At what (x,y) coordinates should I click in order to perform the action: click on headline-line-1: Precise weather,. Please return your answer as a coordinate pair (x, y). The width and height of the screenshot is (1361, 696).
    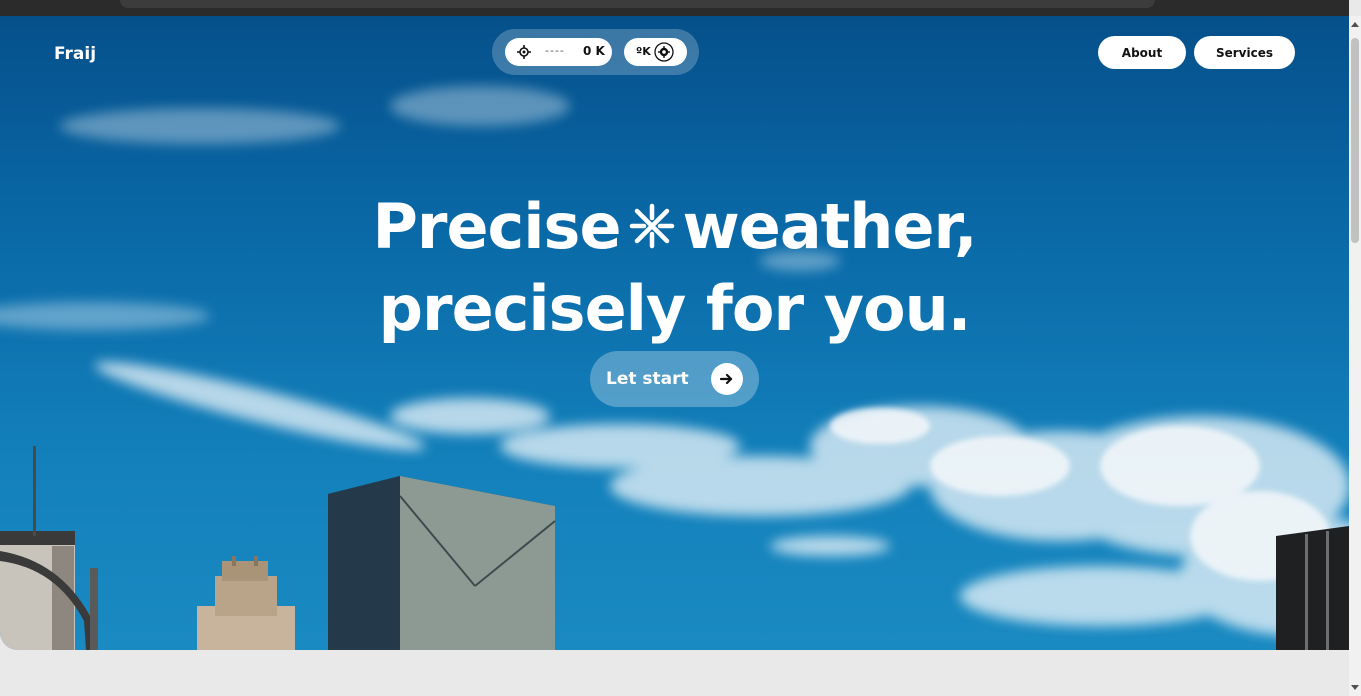
    Looking at the image, I should click on (674, 227).